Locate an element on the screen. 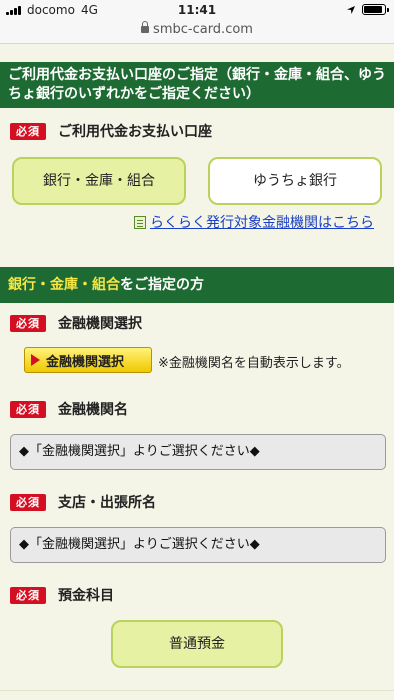 This screenshot has width=394, height=700. eligible-institutions-link: らくらく発行対象金融機関はこちら is located at coordinates (254, 222).